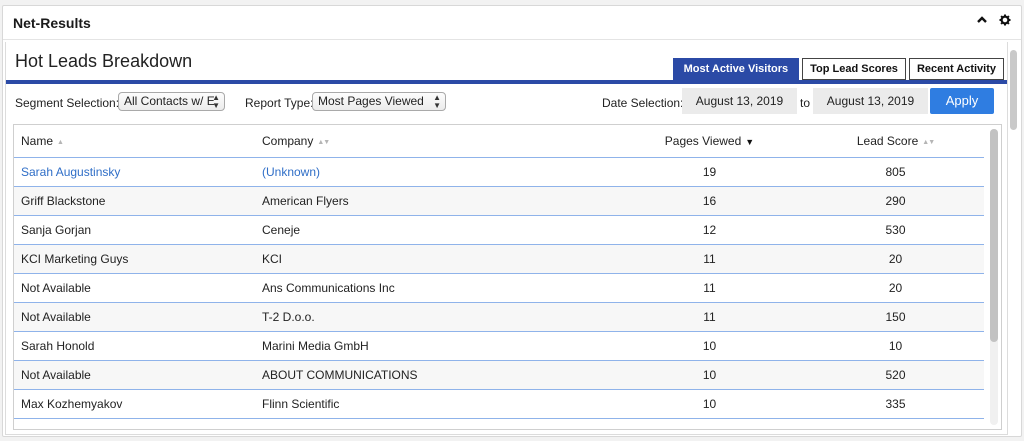  Describe the element at coordinates (895, 201) in the screenshot. I see `lead-score-cell: 290` at that location.